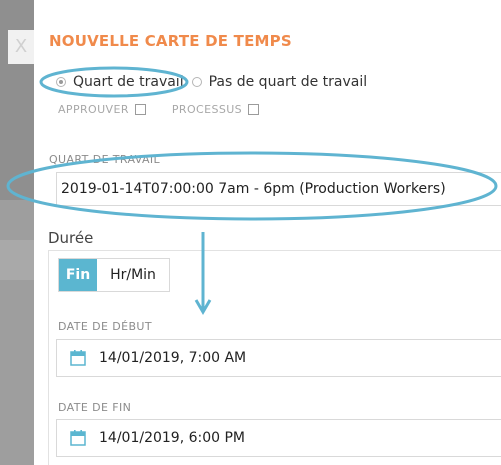  What do you see at coordinates (93, 109) in the screenshot?
I see `approve-label: APPROUVER` at bounding box center [93, 109].